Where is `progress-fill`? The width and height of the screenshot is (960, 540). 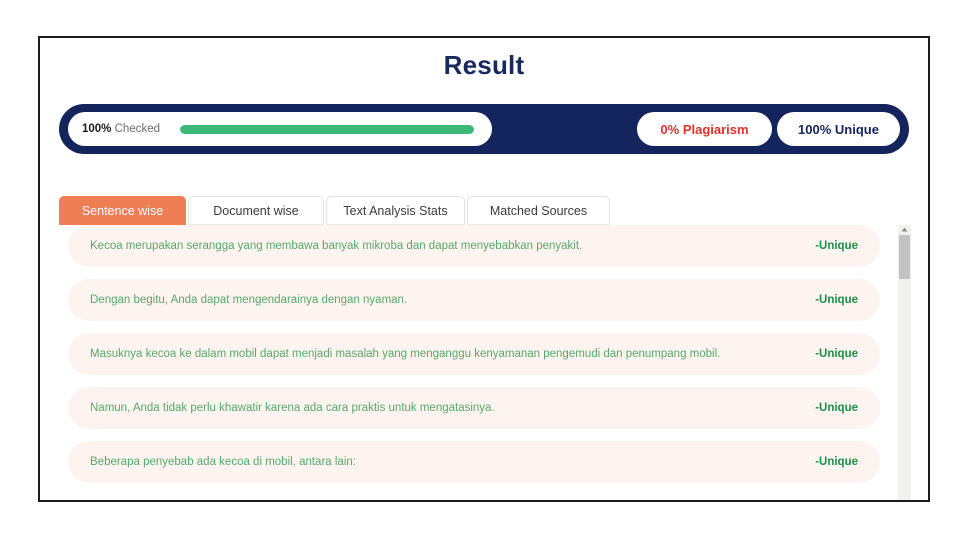
progress-fill is located at coordinates (327, 129).